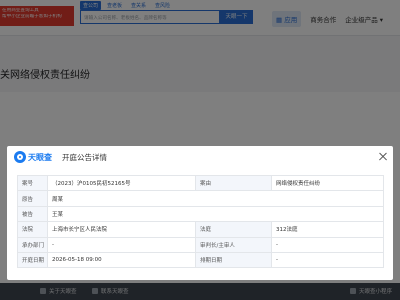  Describe the element at coordinates (327, 229) in the screenshot. I see `courtroom-value: 312法庭` at that location.